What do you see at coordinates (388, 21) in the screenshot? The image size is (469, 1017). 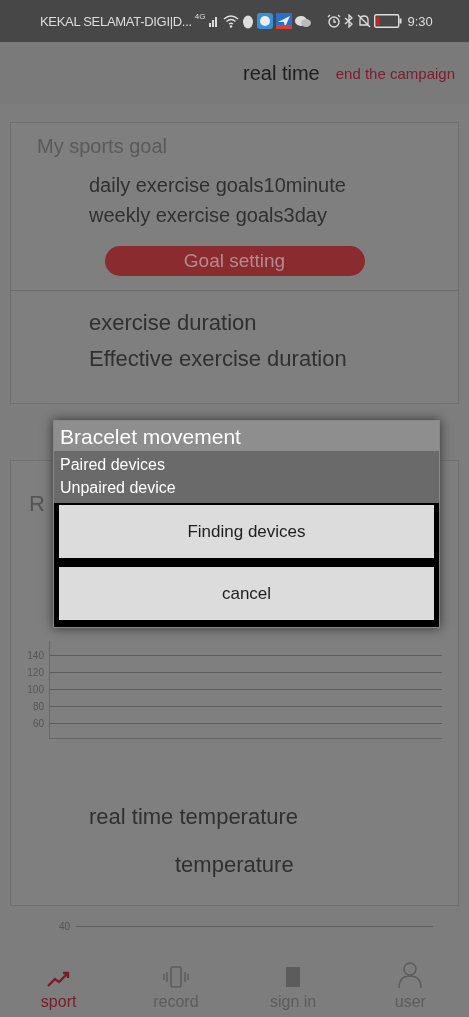 I see `battery-icon` at bounding box center [388, 21].